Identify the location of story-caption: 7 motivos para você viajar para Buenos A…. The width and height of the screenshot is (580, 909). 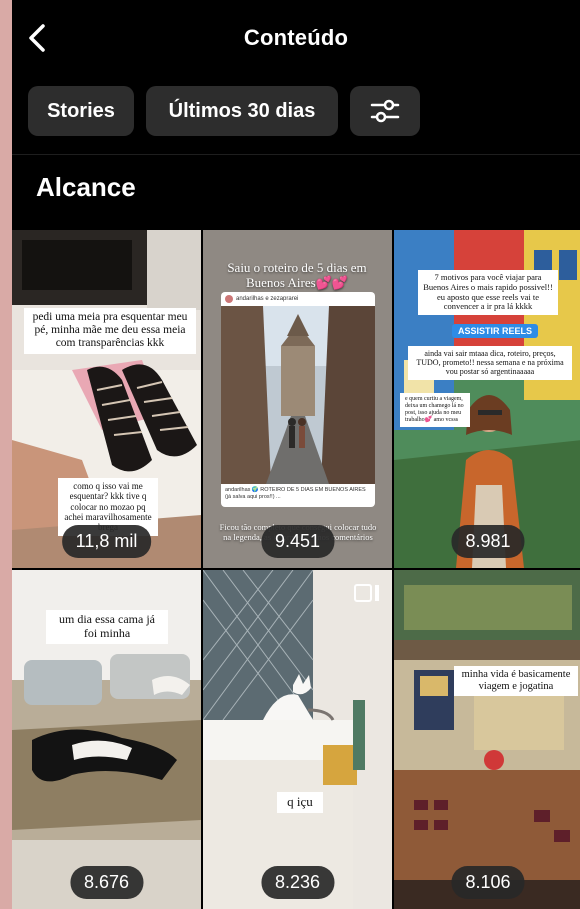
(488, 293).